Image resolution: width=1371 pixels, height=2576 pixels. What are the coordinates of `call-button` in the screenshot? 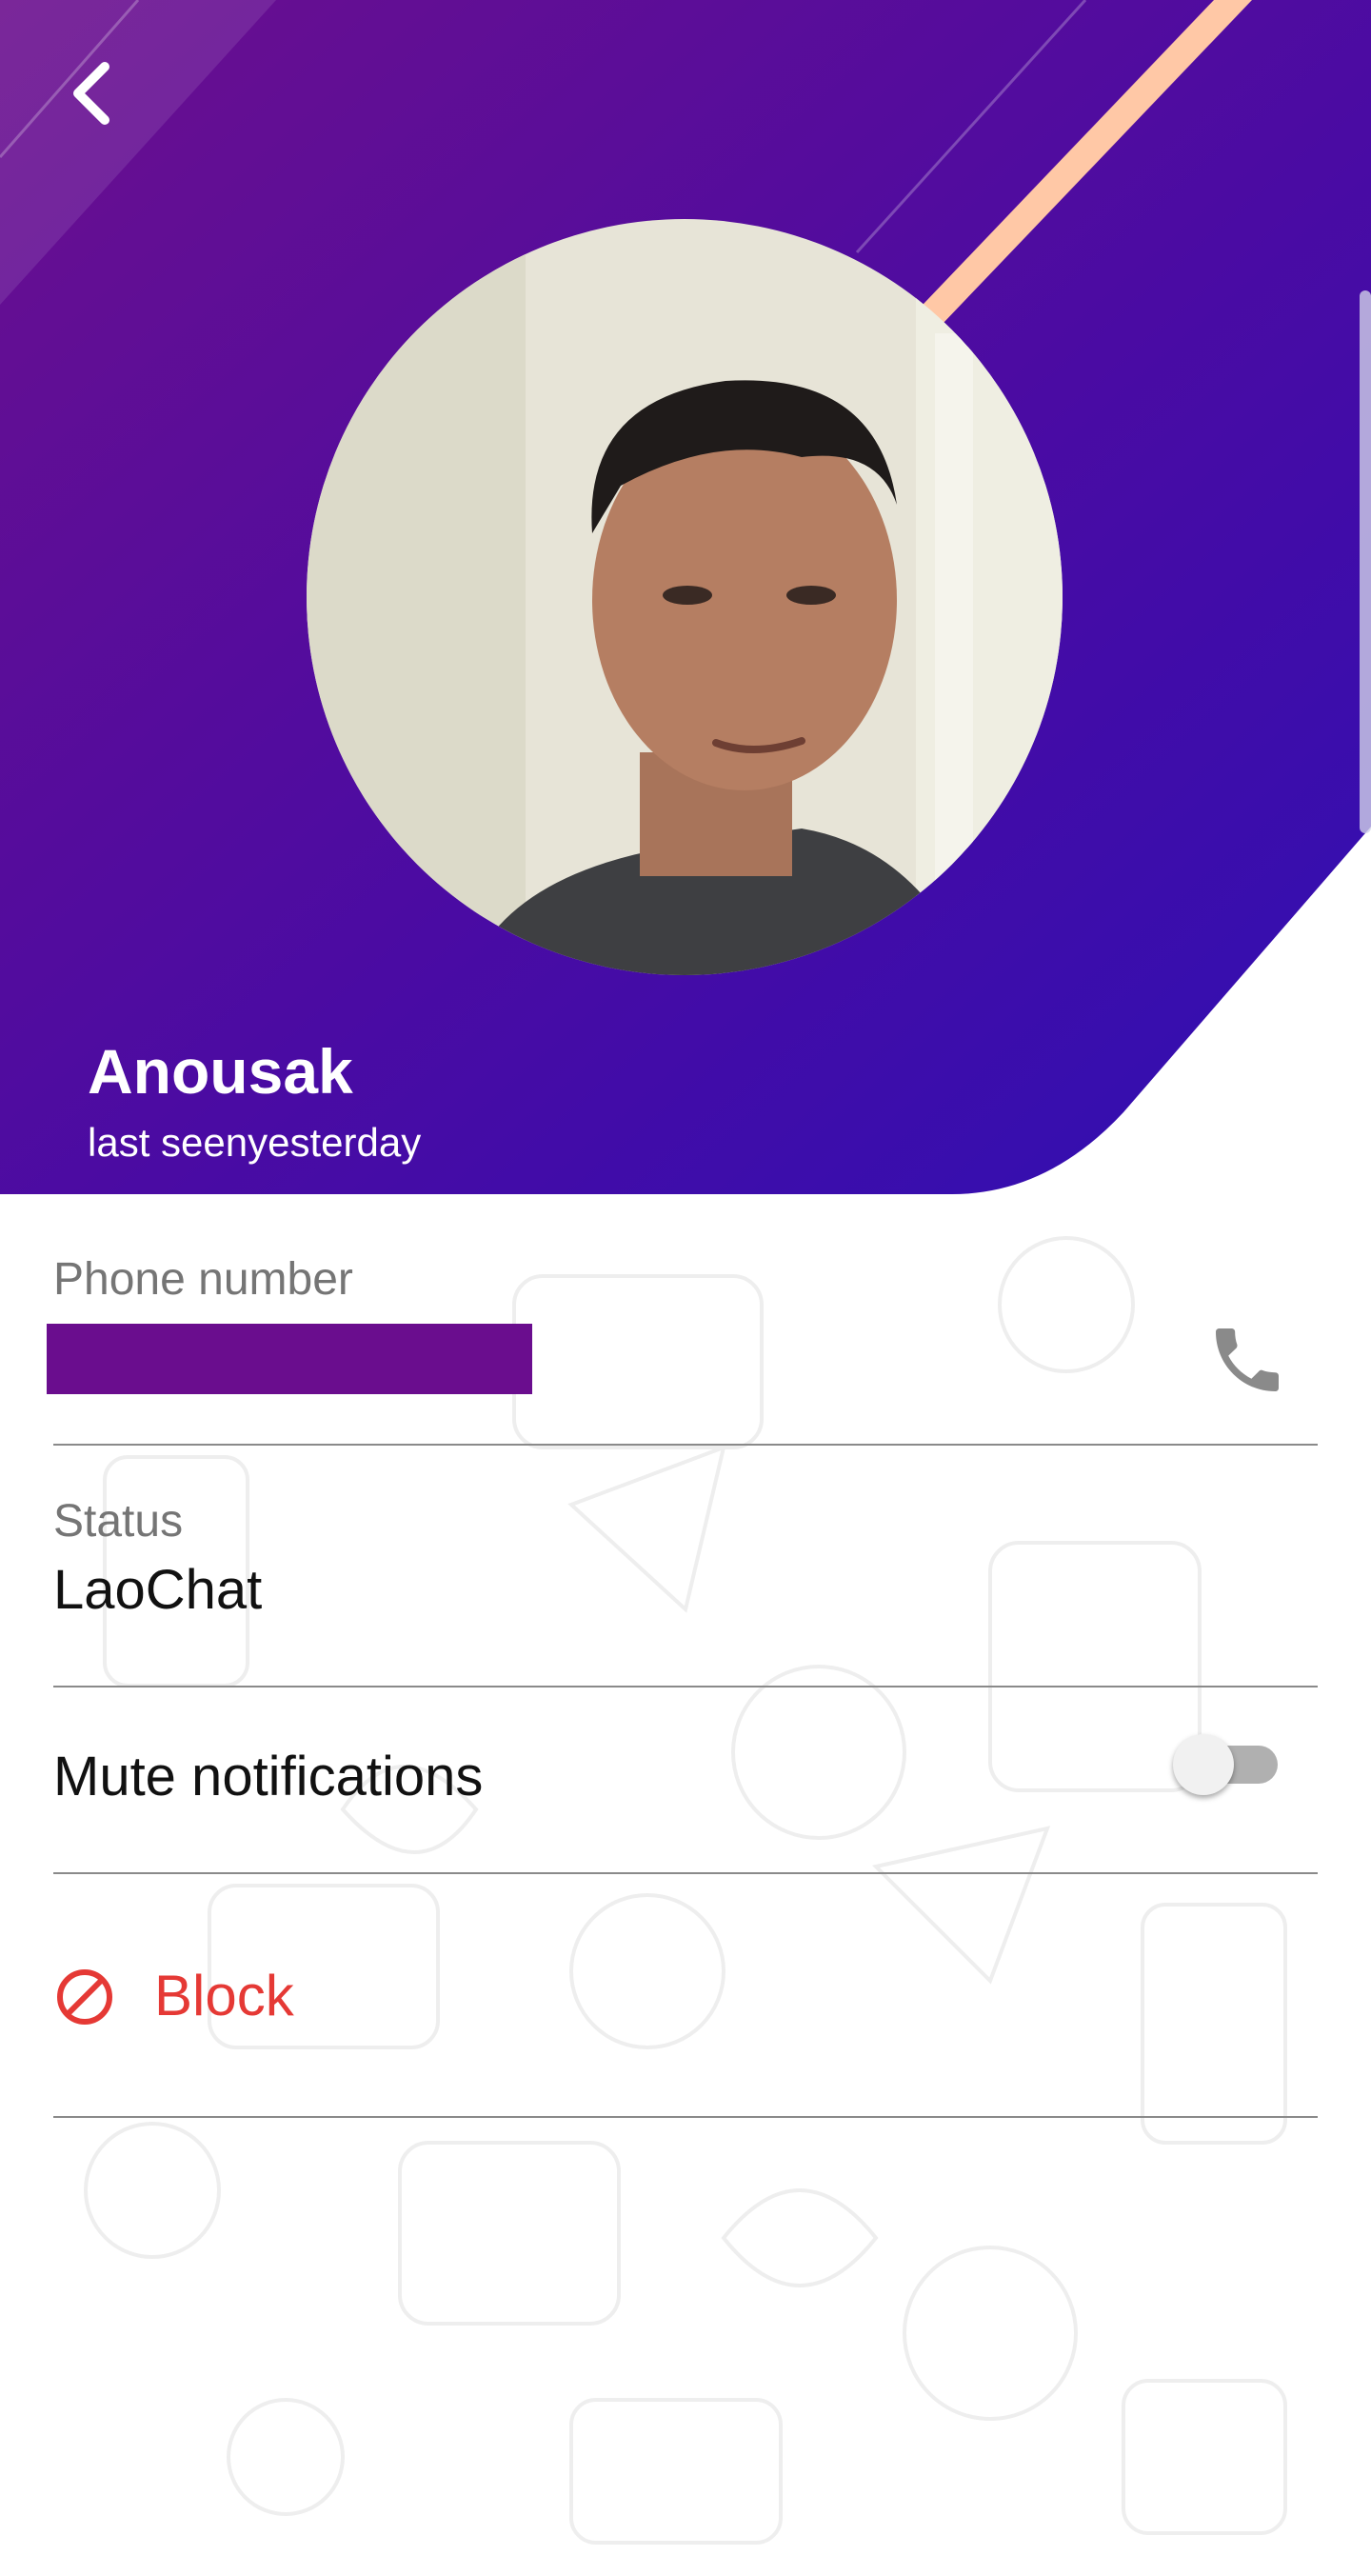 It's located at (1247, 1360).